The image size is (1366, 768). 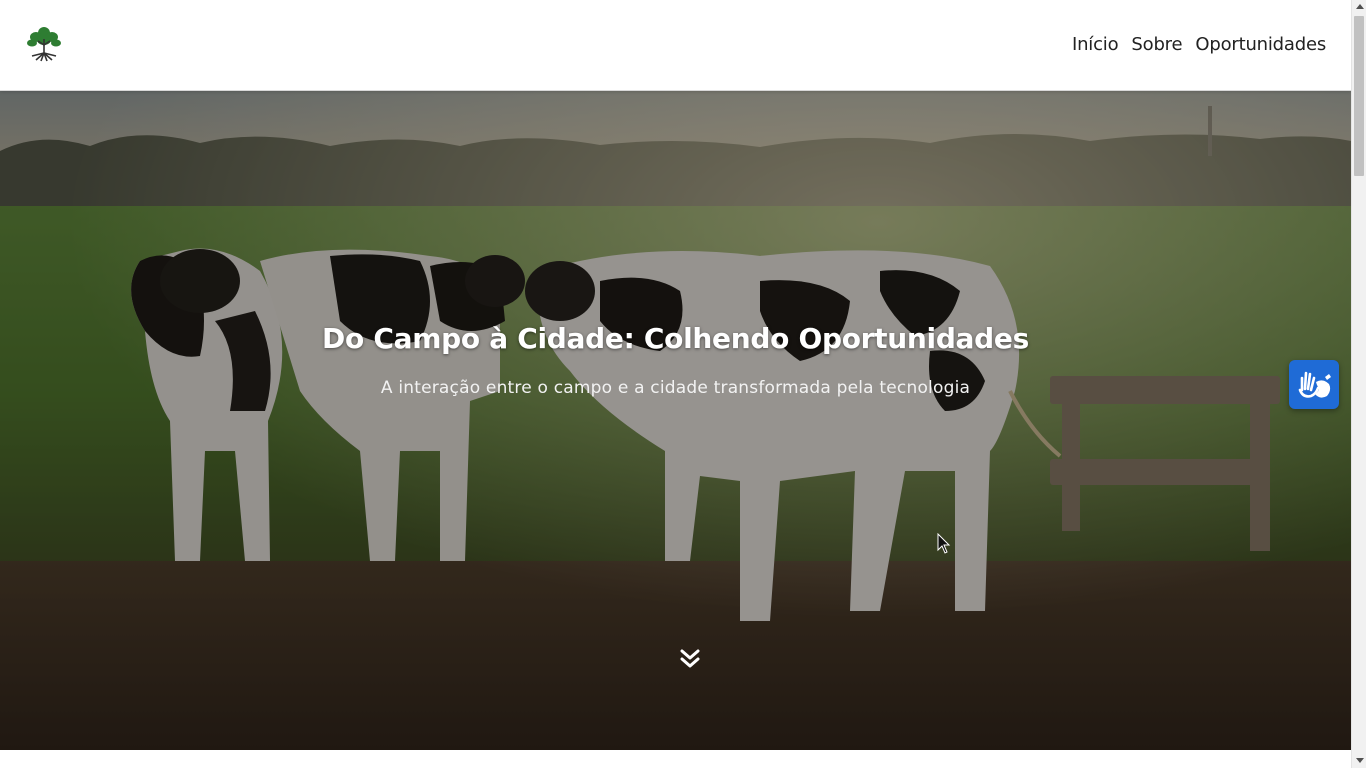 I want to click on content-section-start, so click(x=675, y=759).